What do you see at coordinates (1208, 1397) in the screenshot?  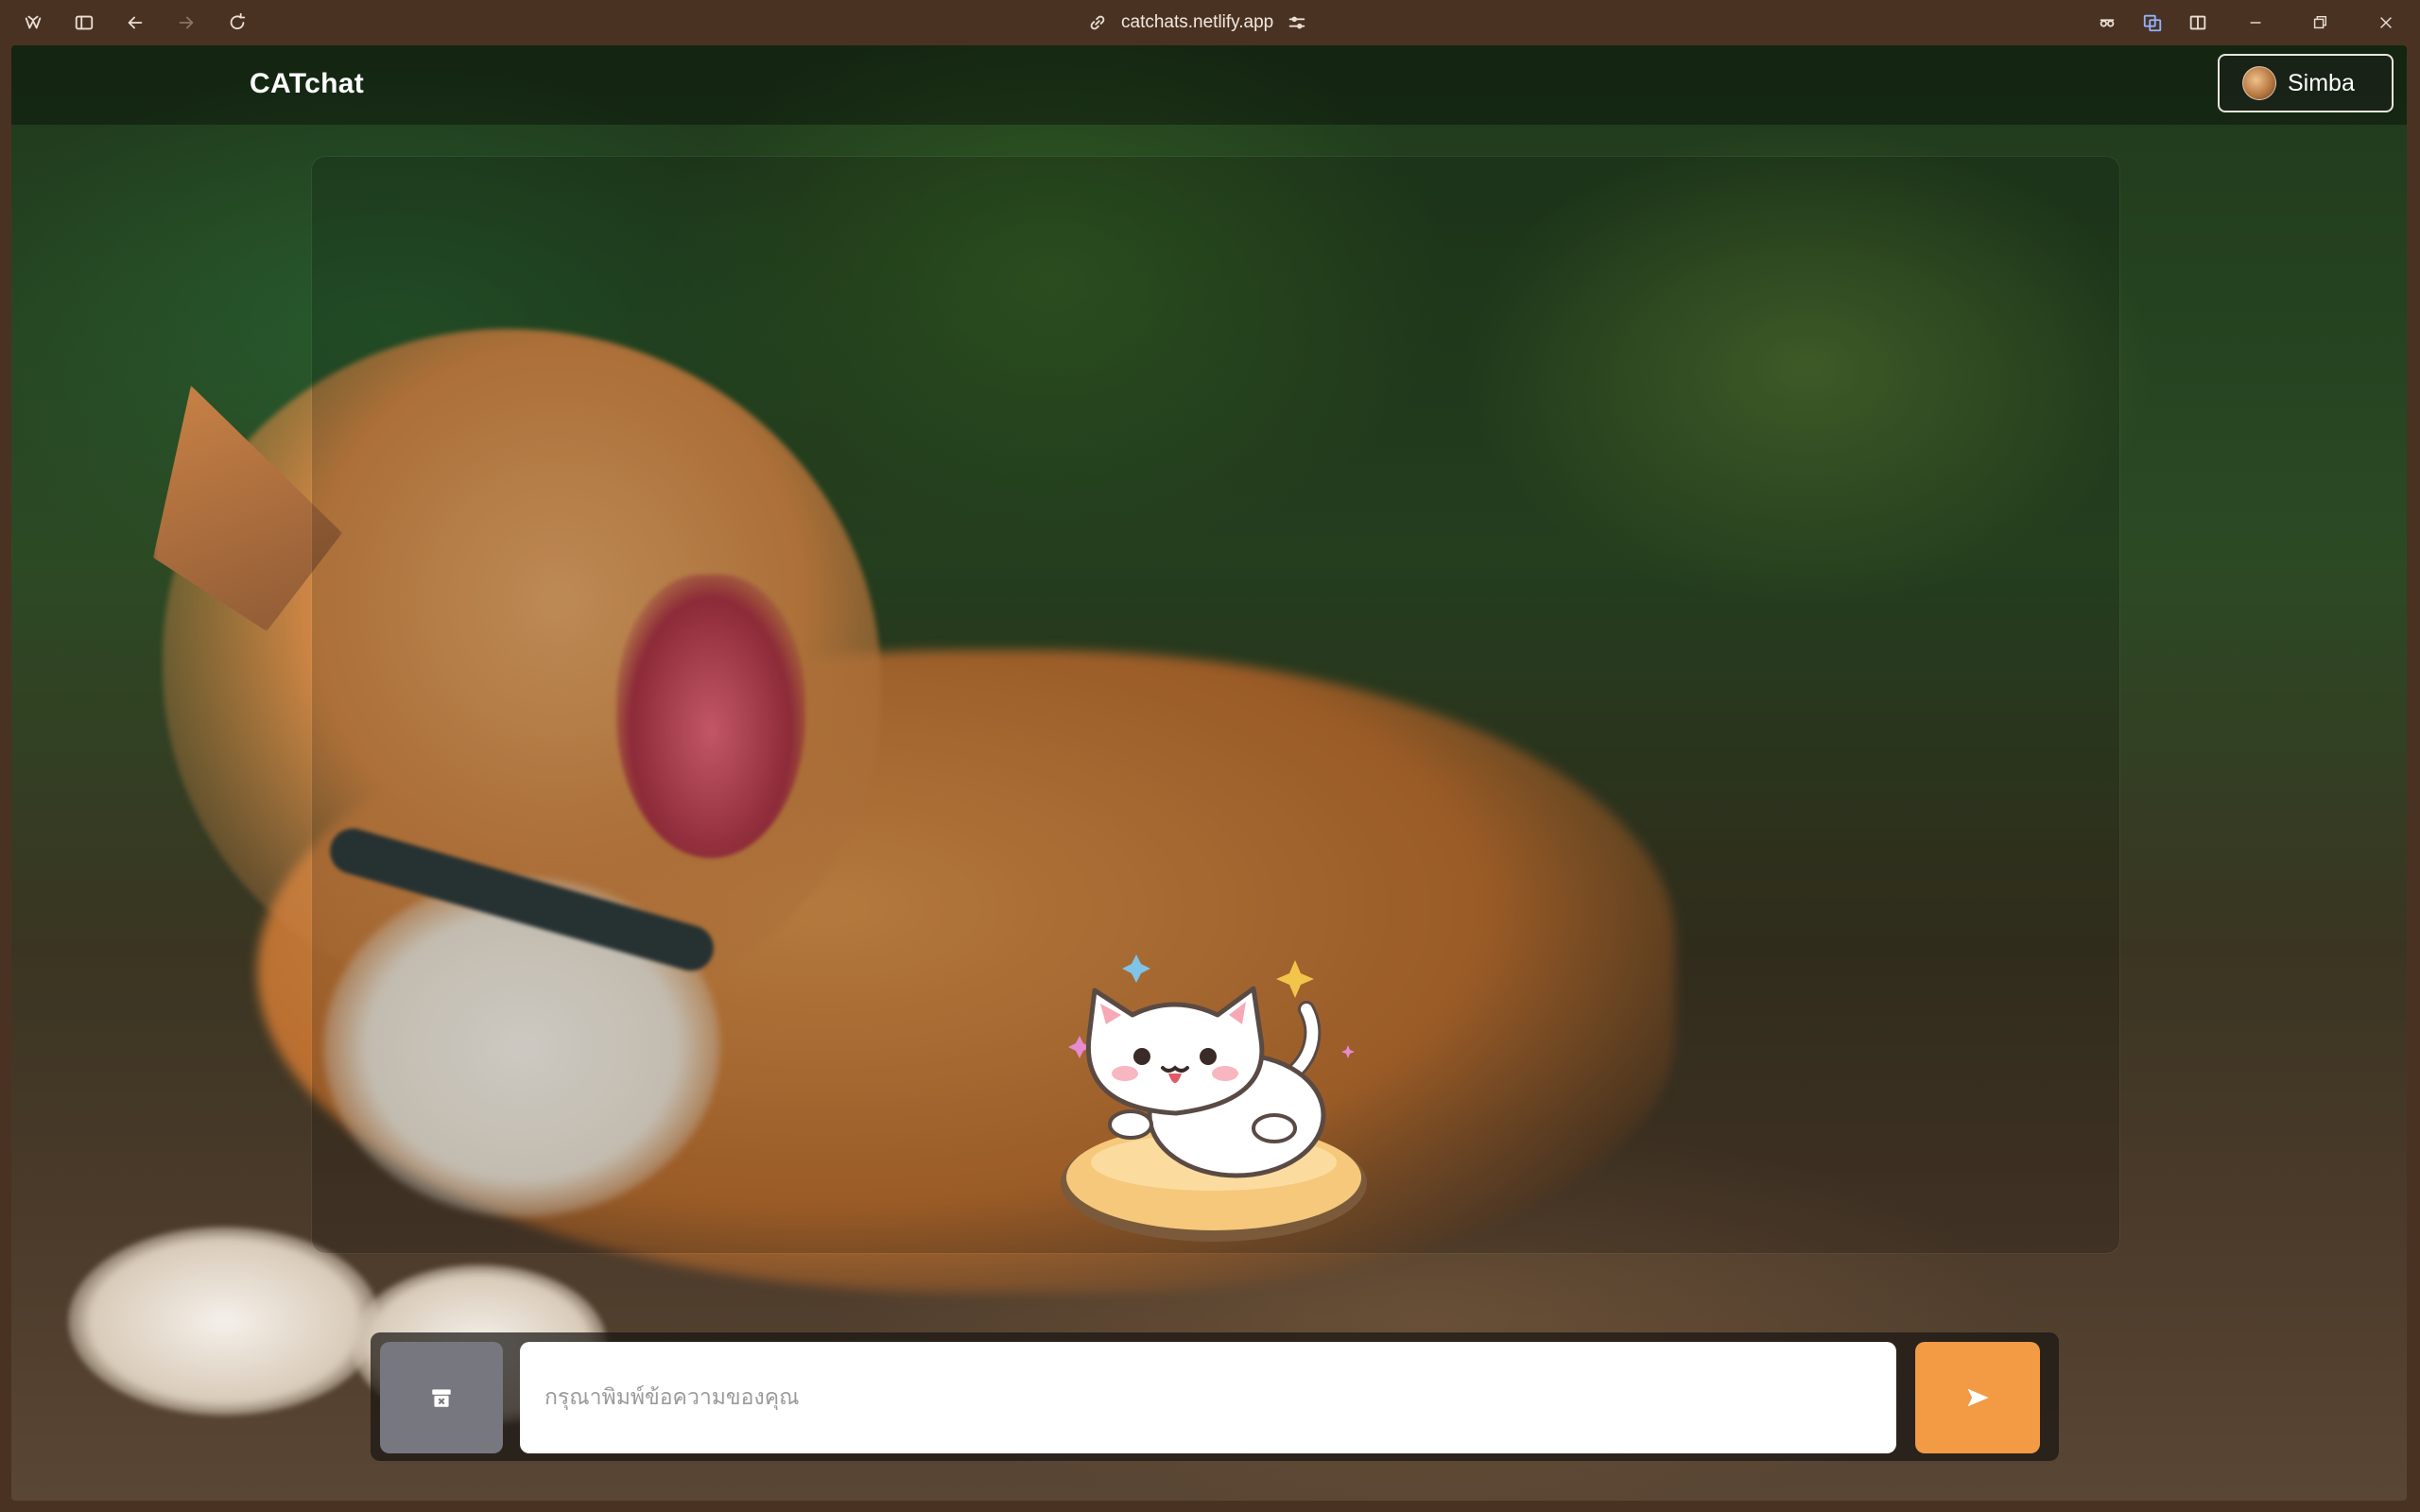 I see `message-input` at bounding box center [1208, 1397].